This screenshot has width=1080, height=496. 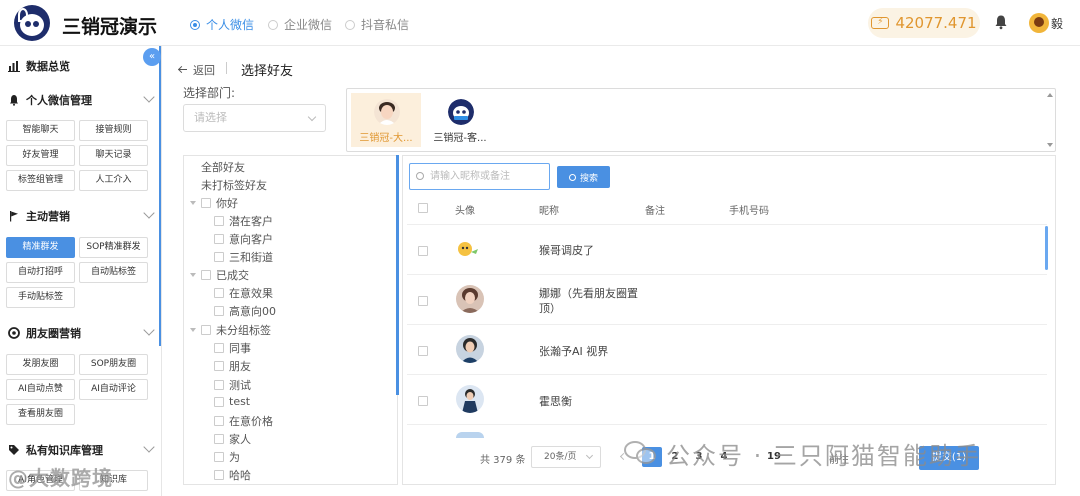 I want to click on sidebar-section-personal-wechat: 个人微信管理, so click(x=81, y=99).